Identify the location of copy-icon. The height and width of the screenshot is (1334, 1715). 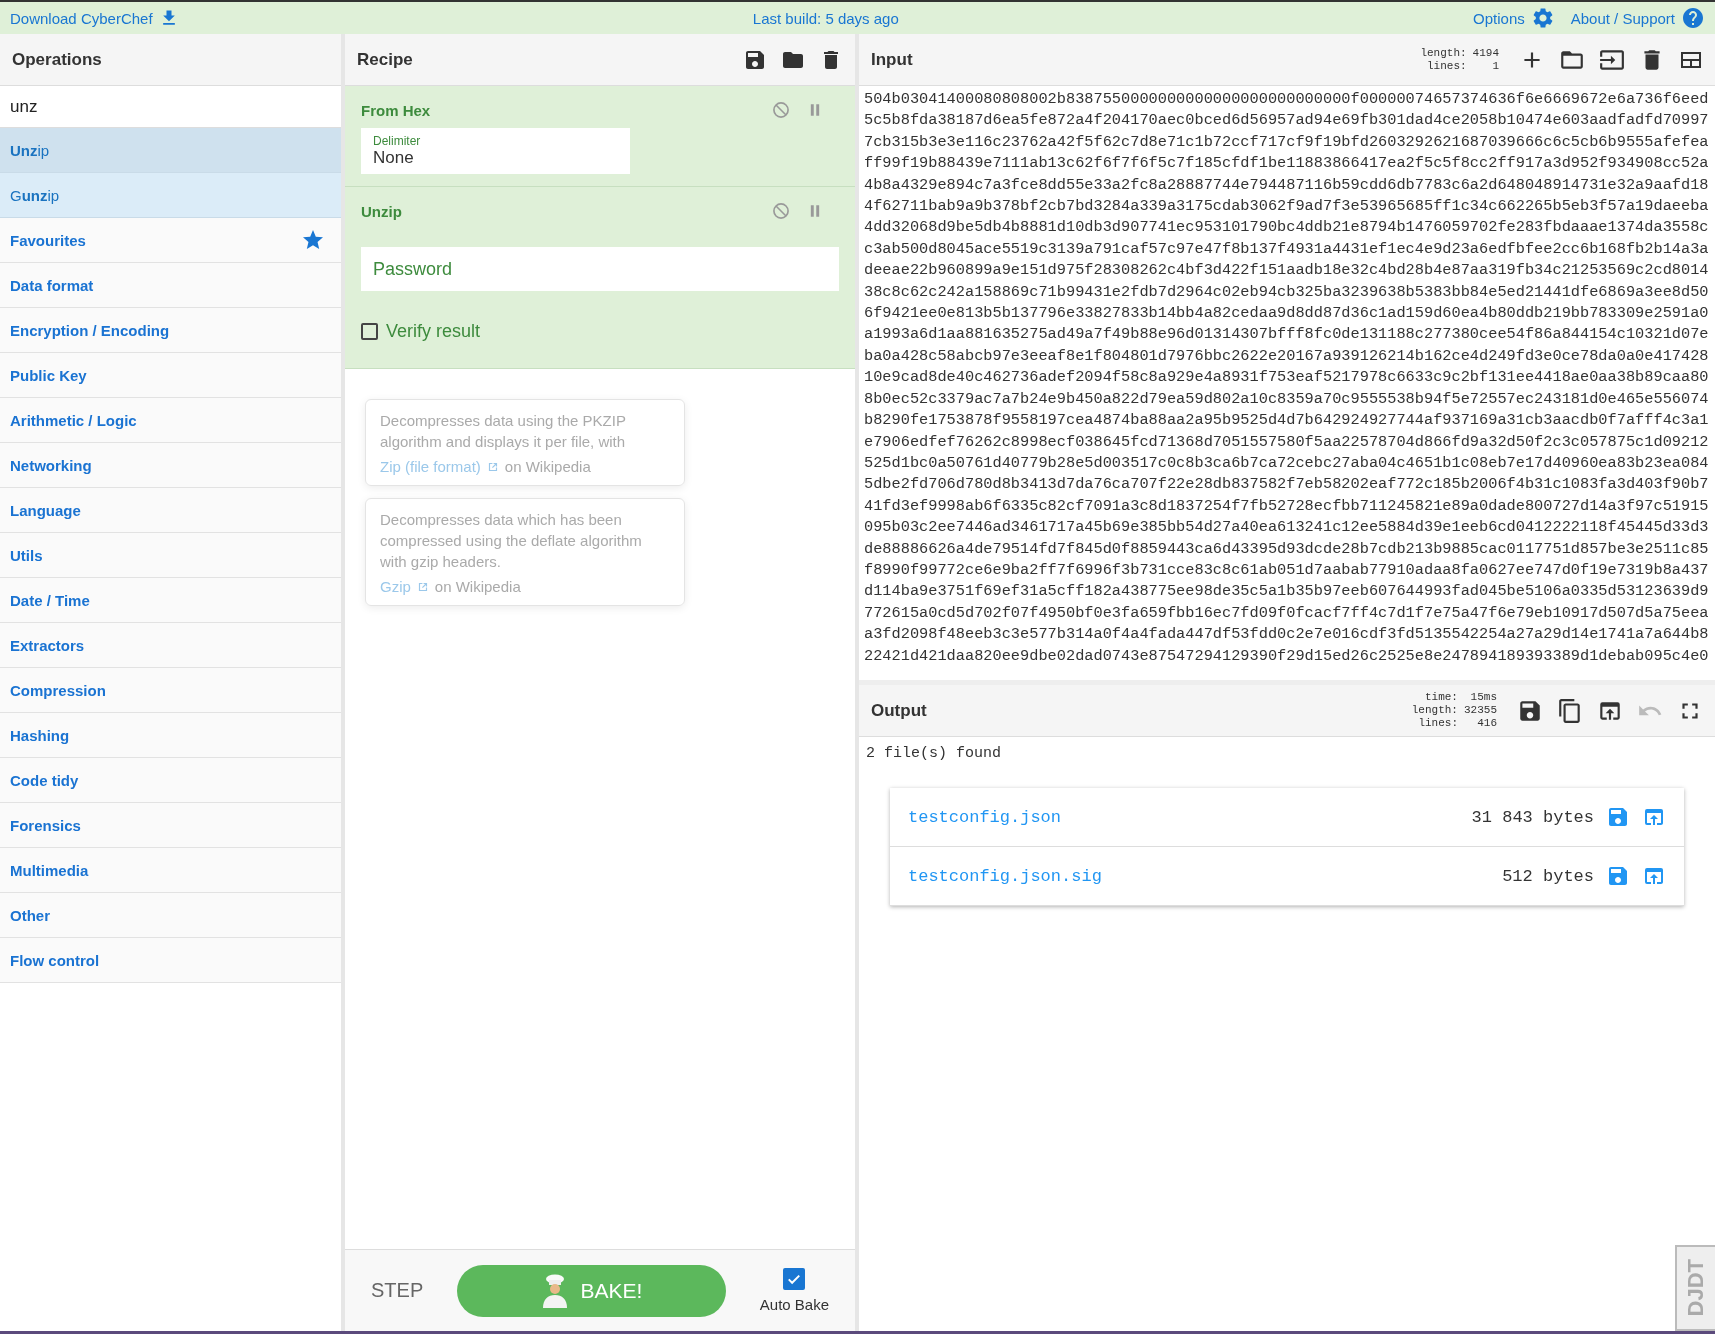
(1570, 710).